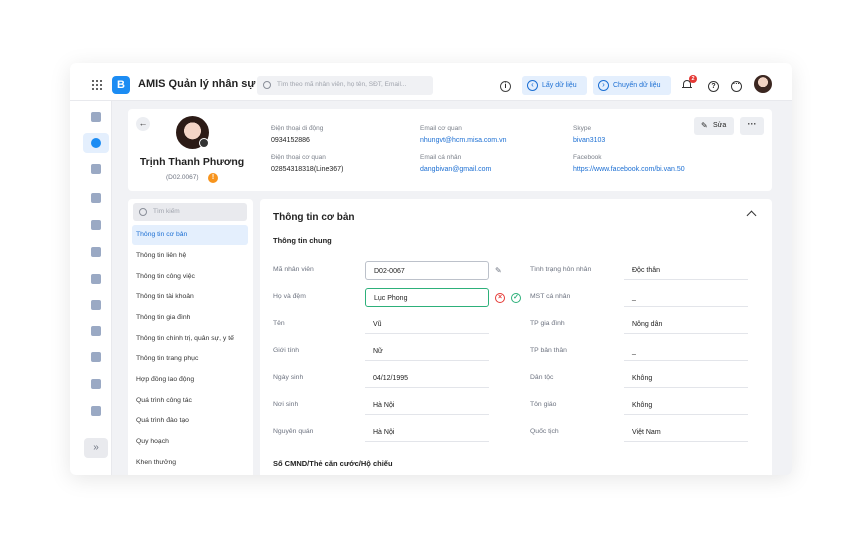 This screenshot has height=538, width=862. Describe the element at coordinates (190, 277) in the screenshot. I see `menu-item-job-info: Thông tin công việc` at that location.